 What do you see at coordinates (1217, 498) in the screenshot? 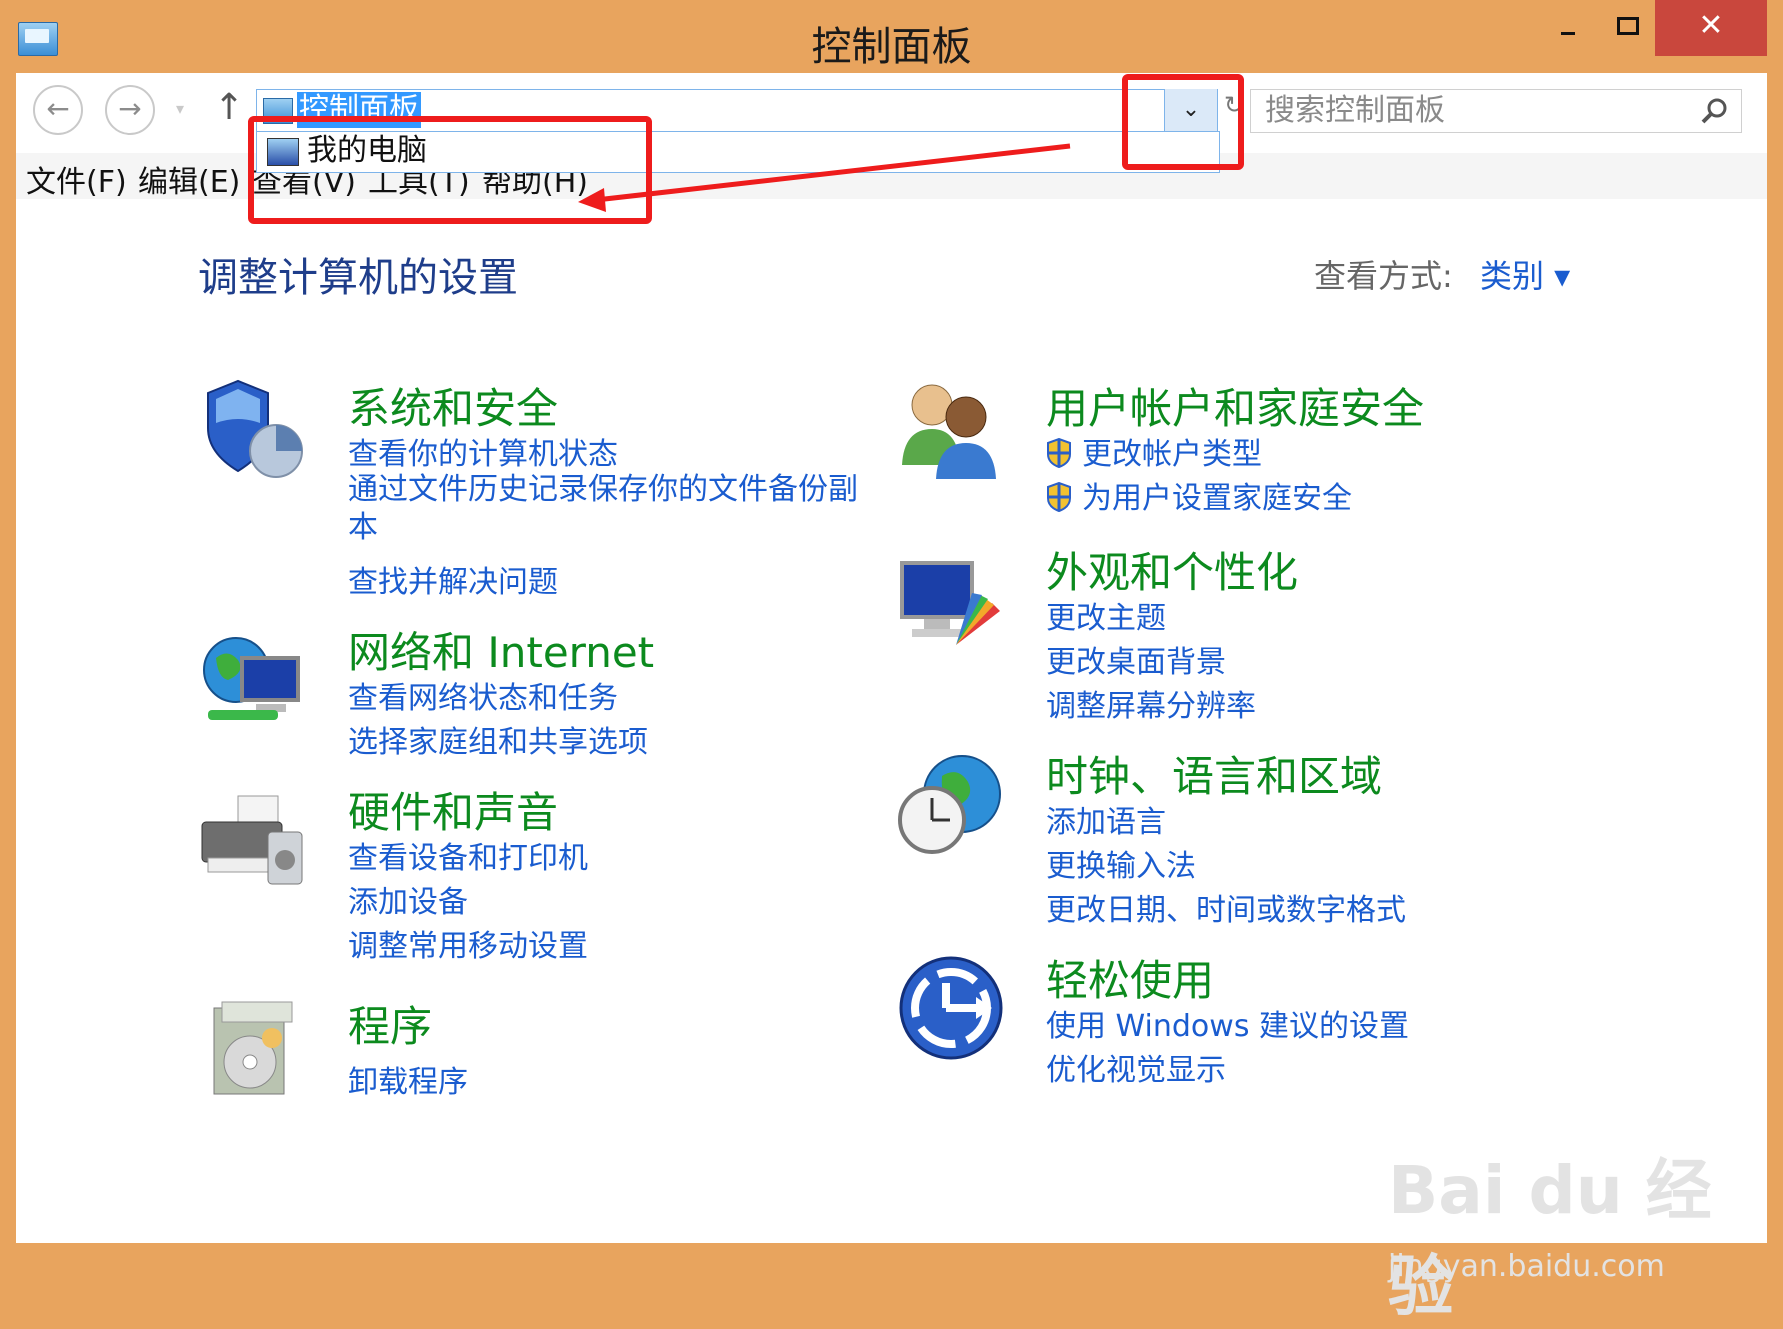
I see `link-family-safety-label: 为用户设置家庭安全` at bounding box center [1217, 498].